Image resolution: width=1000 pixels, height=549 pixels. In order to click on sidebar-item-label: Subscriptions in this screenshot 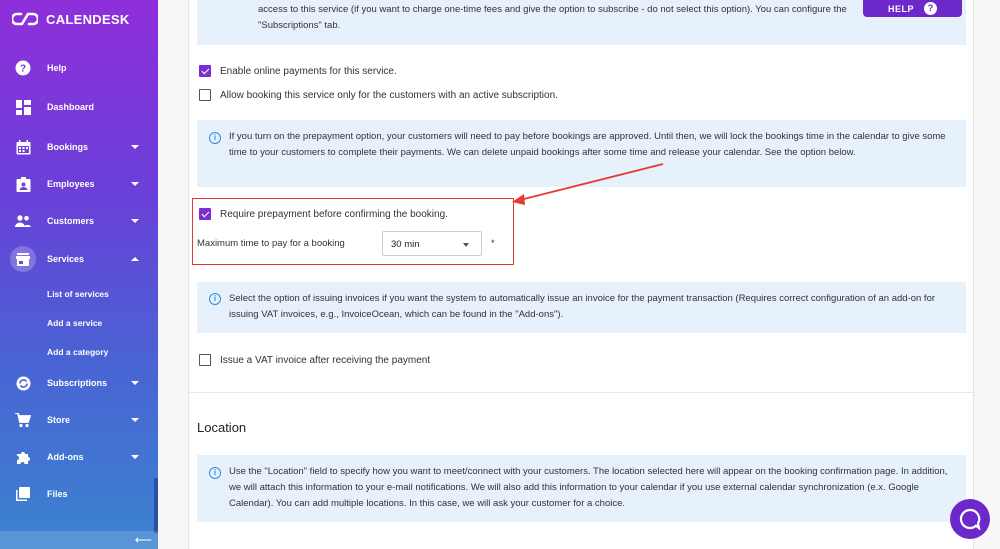, I will do `click(77, 383)`.